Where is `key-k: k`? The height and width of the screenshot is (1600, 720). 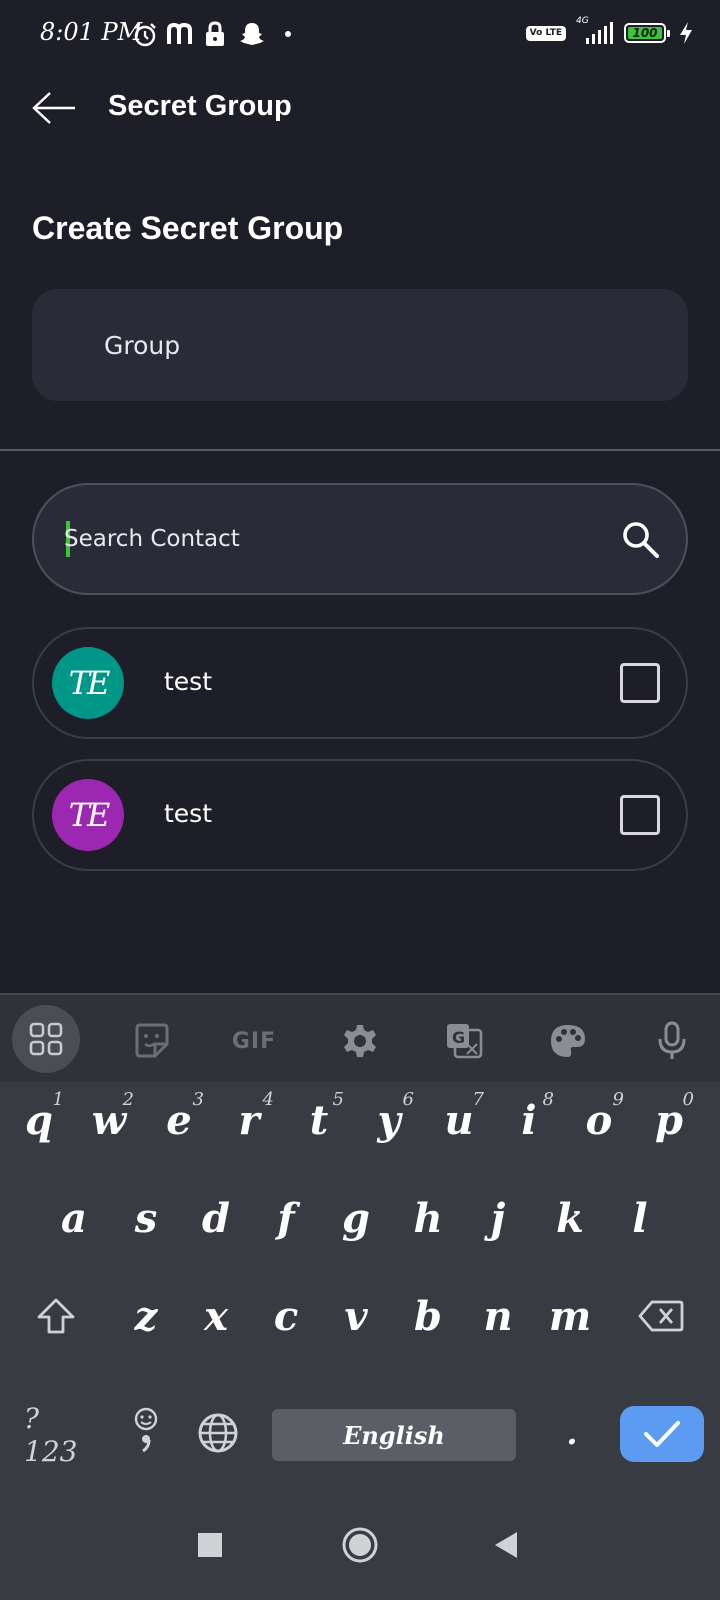 key-k: k is located at coordinates (570, 1218).